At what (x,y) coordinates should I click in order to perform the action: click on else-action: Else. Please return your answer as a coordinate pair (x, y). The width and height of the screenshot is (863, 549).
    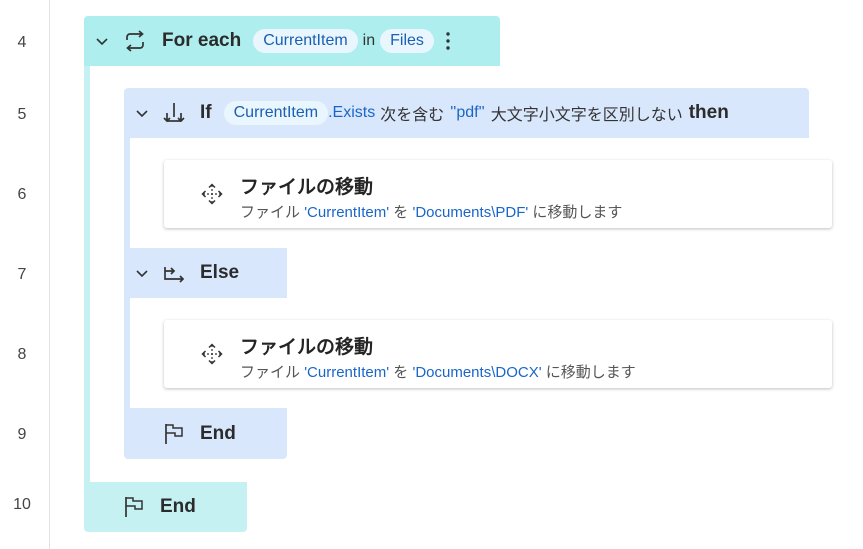
    Looking at the image, I should click on (205, 273).